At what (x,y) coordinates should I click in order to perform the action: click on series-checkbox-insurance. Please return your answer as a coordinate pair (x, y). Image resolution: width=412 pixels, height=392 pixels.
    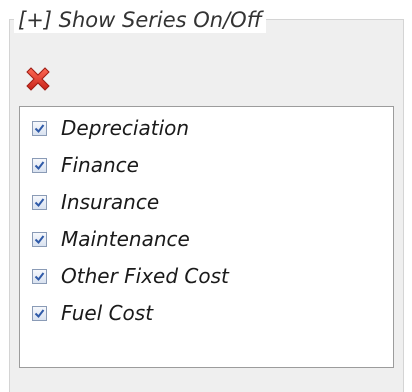
    Looking at the image, I should click on (39, 202).